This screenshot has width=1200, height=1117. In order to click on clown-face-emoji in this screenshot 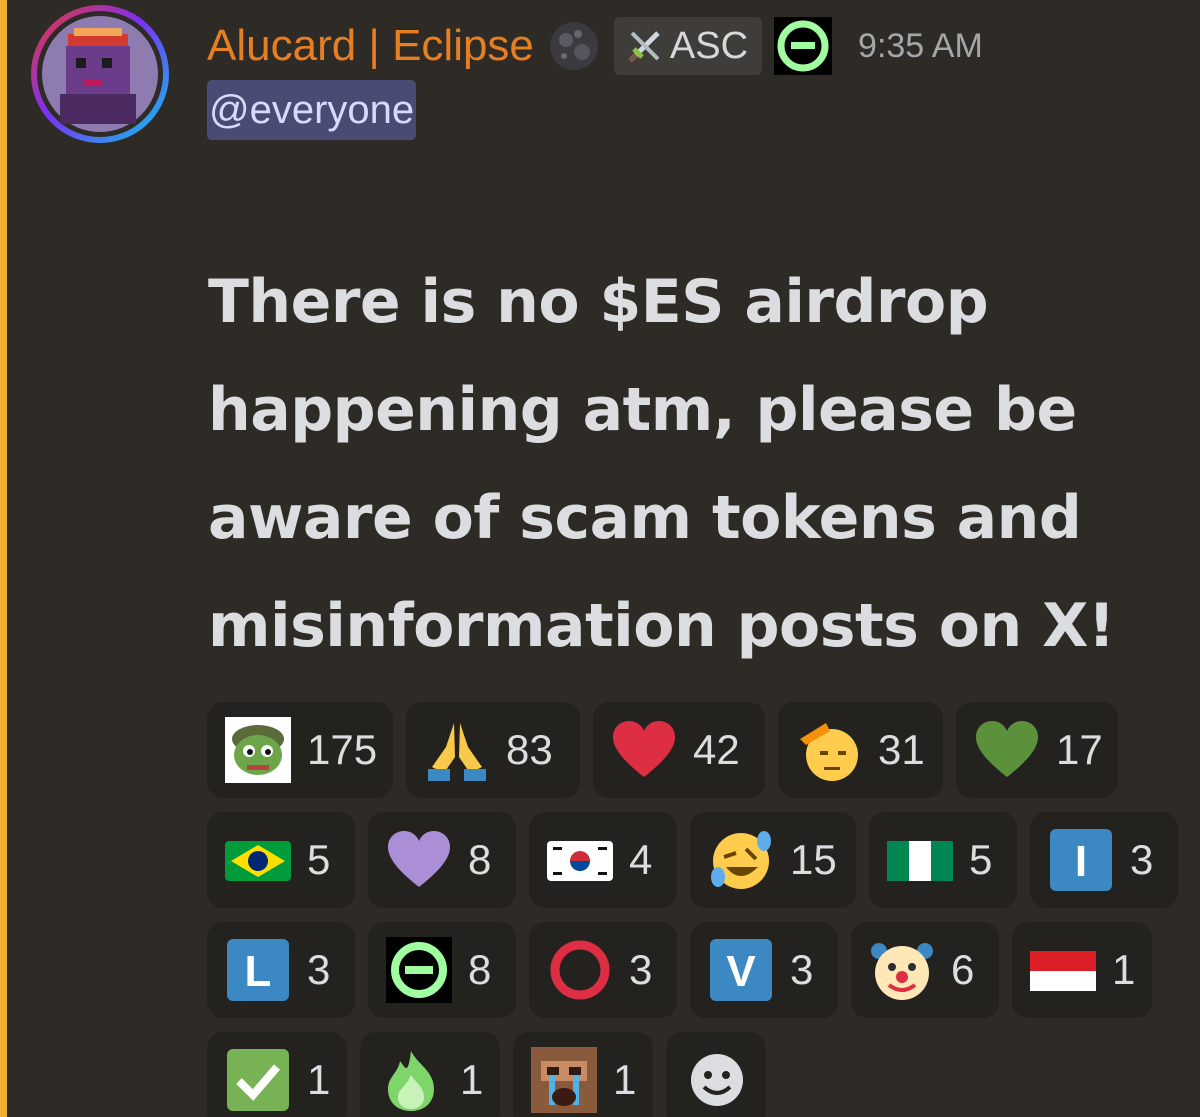, I will do `click(902, 970)`.